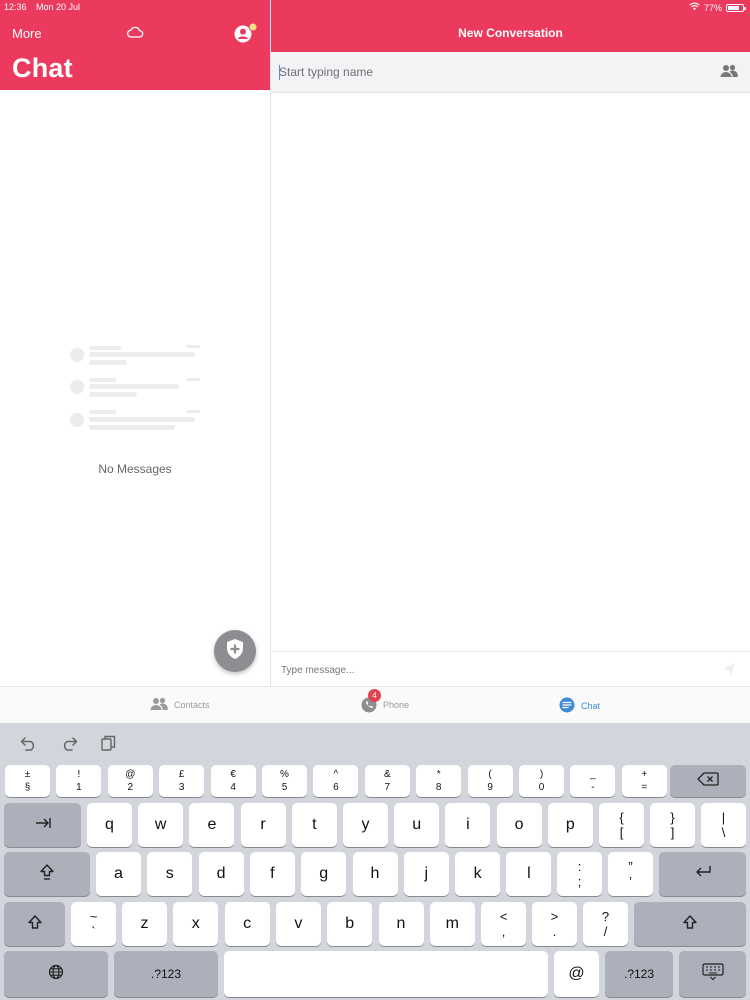 The image size is (750, 1000). What do you see at coordinates (468, 825) in the screenshot?
I see `key-i: i` at bounding box center [468, 825].